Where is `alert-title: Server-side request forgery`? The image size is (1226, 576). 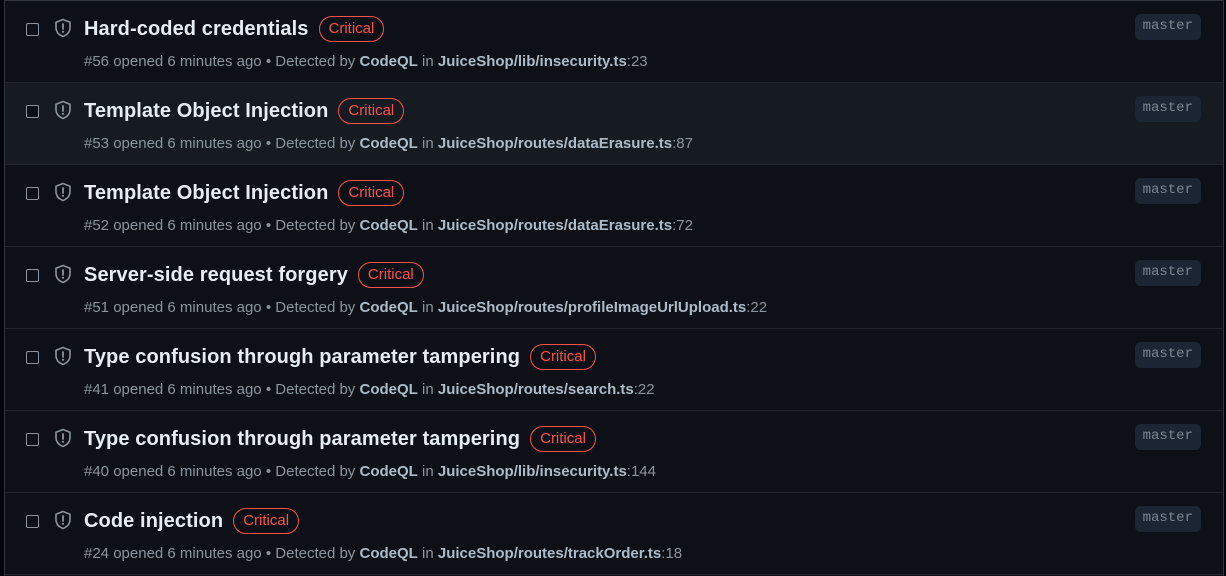
alert-title: Server-side request forgery is located at coordinates (216, 275).